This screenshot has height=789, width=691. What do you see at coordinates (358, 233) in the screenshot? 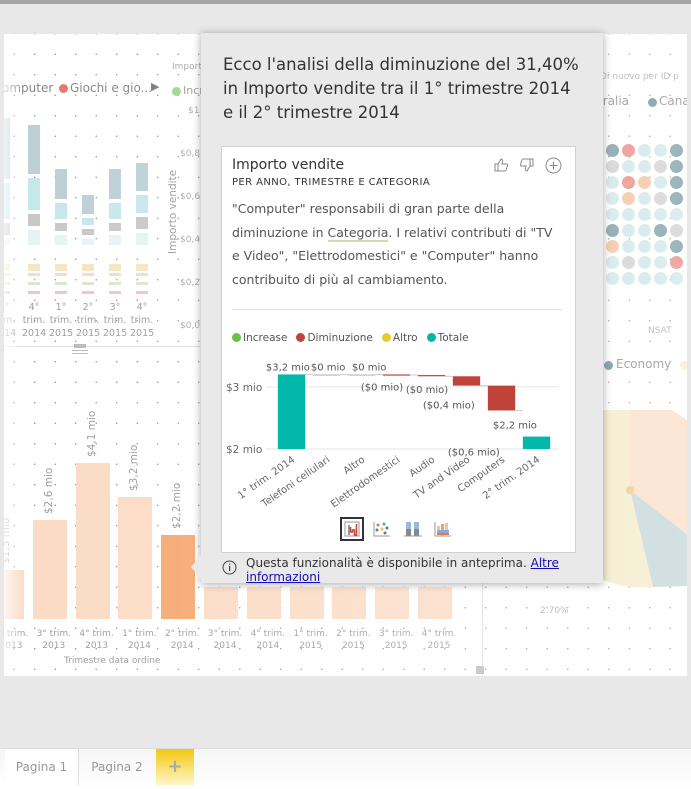
I see `category-link: Categoria` at bounding box center [358, 233].